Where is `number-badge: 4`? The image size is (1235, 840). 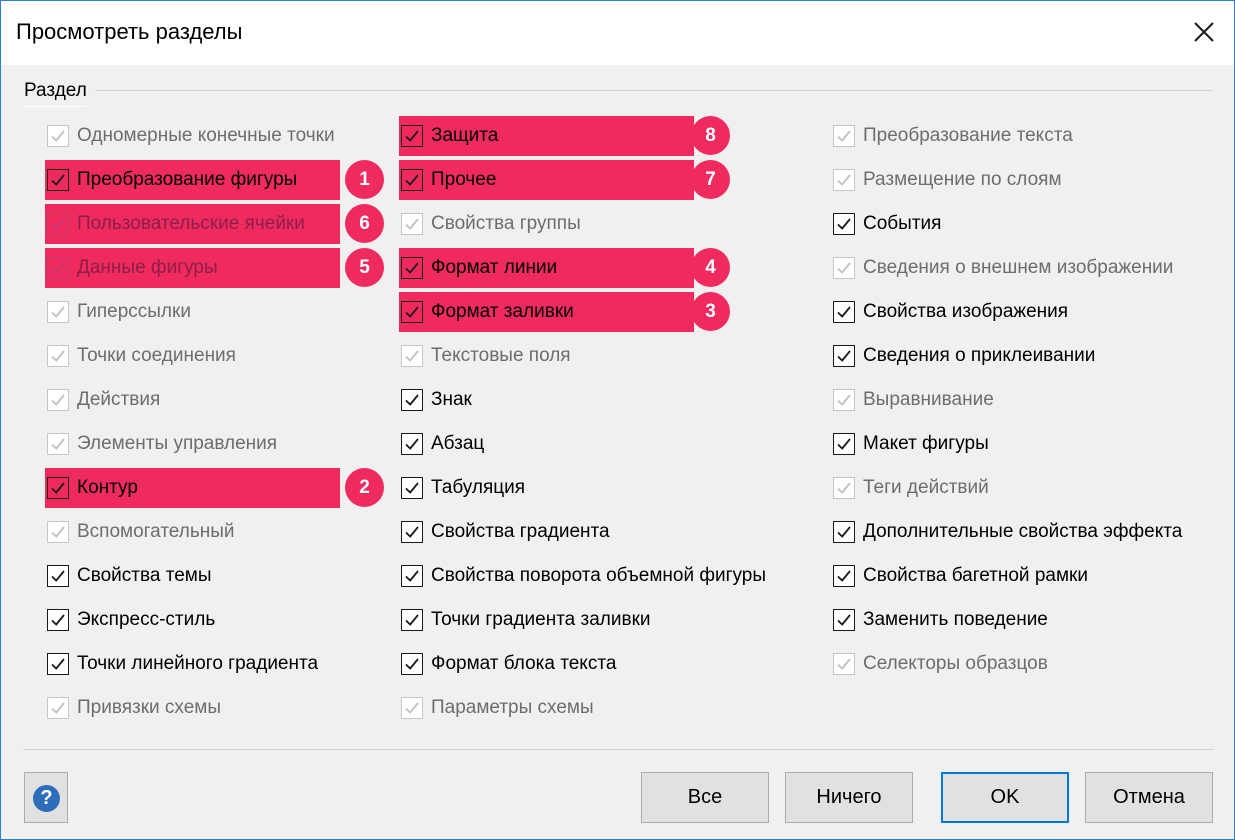 number-badge: 4 is located at coordinates (710, 267).